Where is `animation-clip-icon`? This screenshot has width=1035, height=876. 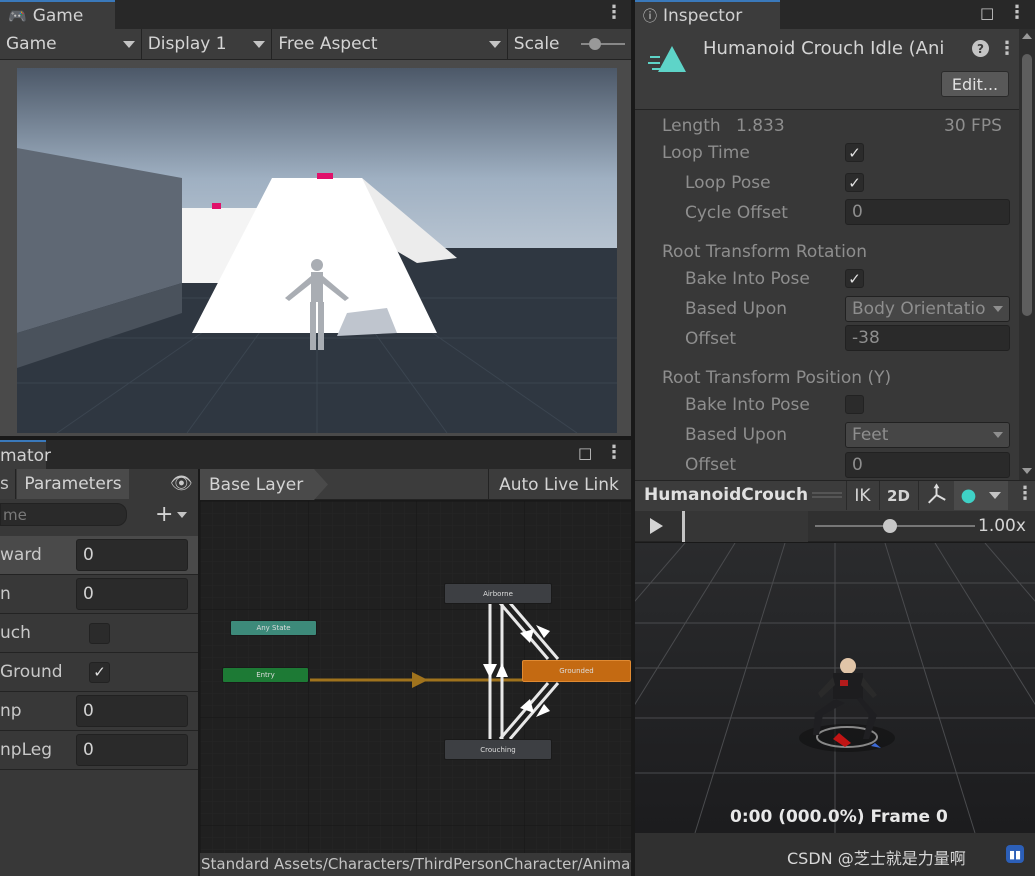
animation-clip-icon is located at coordinates (667, 59).